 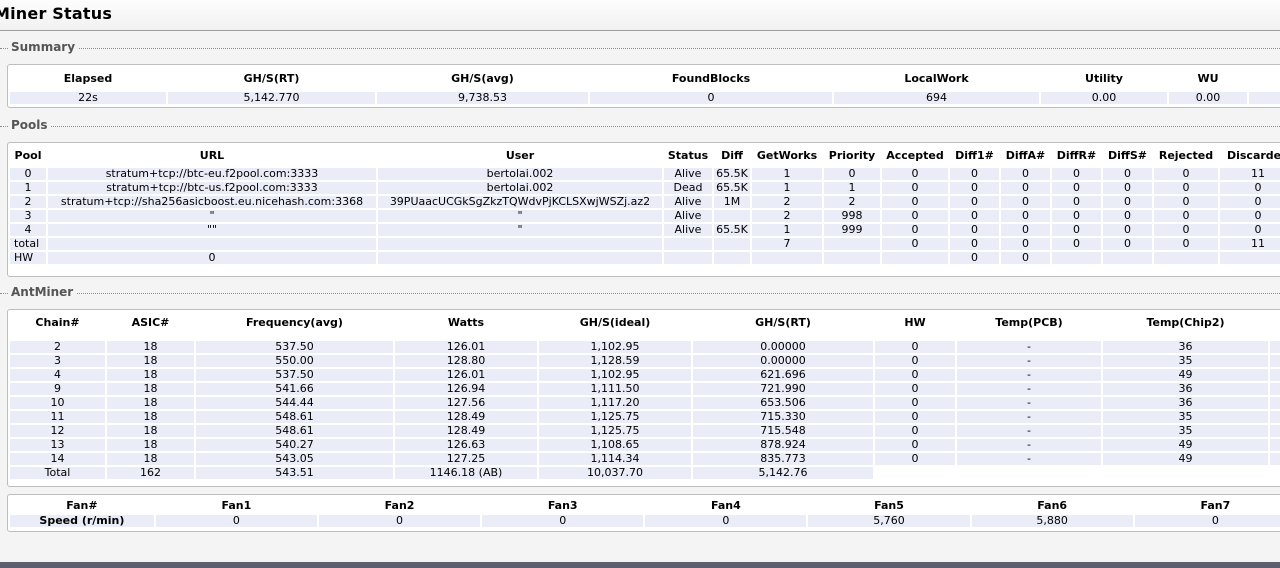 What do you see at coordinates (615, 459) in the screenshot?
I see `chain-cell: 1,114.34` at bounding box center [615, 459].